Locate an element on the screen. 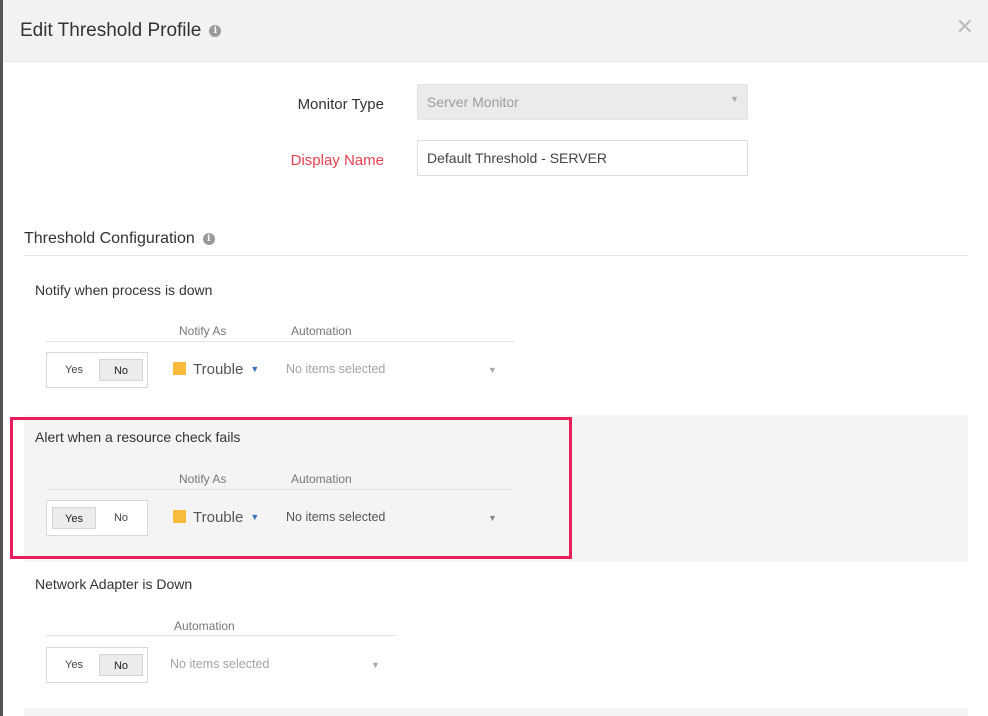  display-name-label: Display Name is located at coordinates (337, 160).